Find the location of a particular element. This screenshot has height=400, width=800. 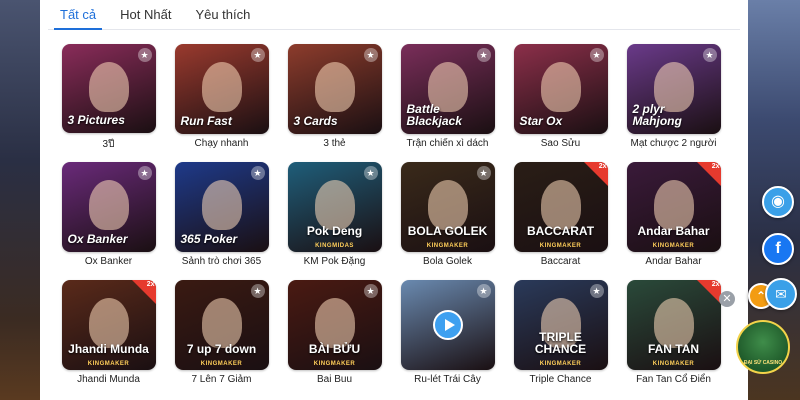

tab-all: Tất cả is located at coordinates (78, 18).